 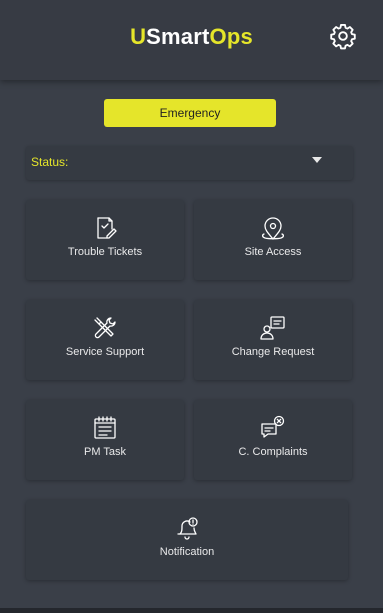 What do you see at coordinates (105, 240) in the screenshot?
I see `trouble-tickets-tile: Trouble Tickets` at bounding box center [105, 240].